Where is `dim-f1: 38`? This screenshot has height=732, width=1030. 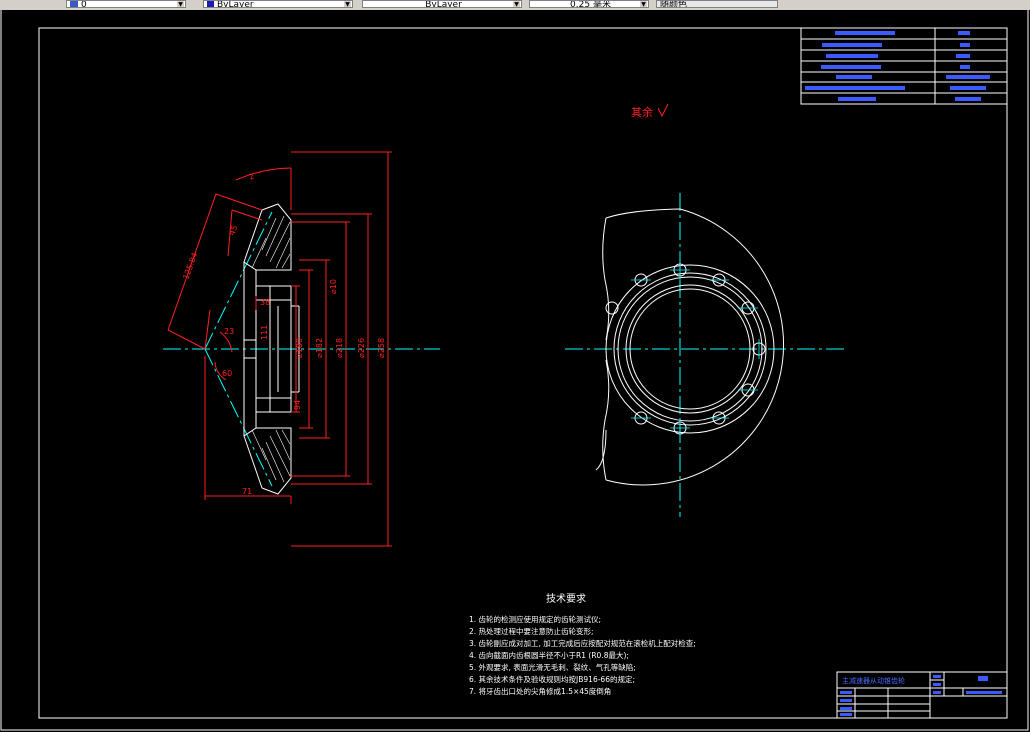
dim-f1: 38 is located at coordinates (265, 302).